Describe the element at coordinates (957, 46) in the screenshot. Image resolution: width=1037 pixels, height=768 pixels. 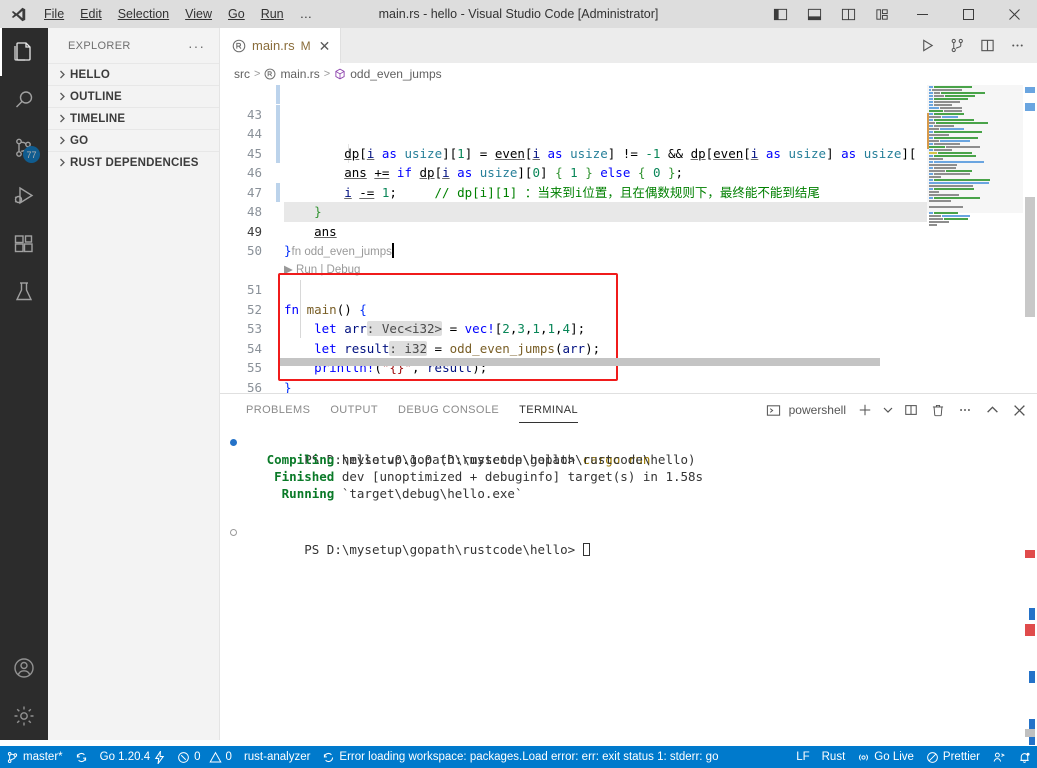
I see `run-debug-split-icon` at that location.